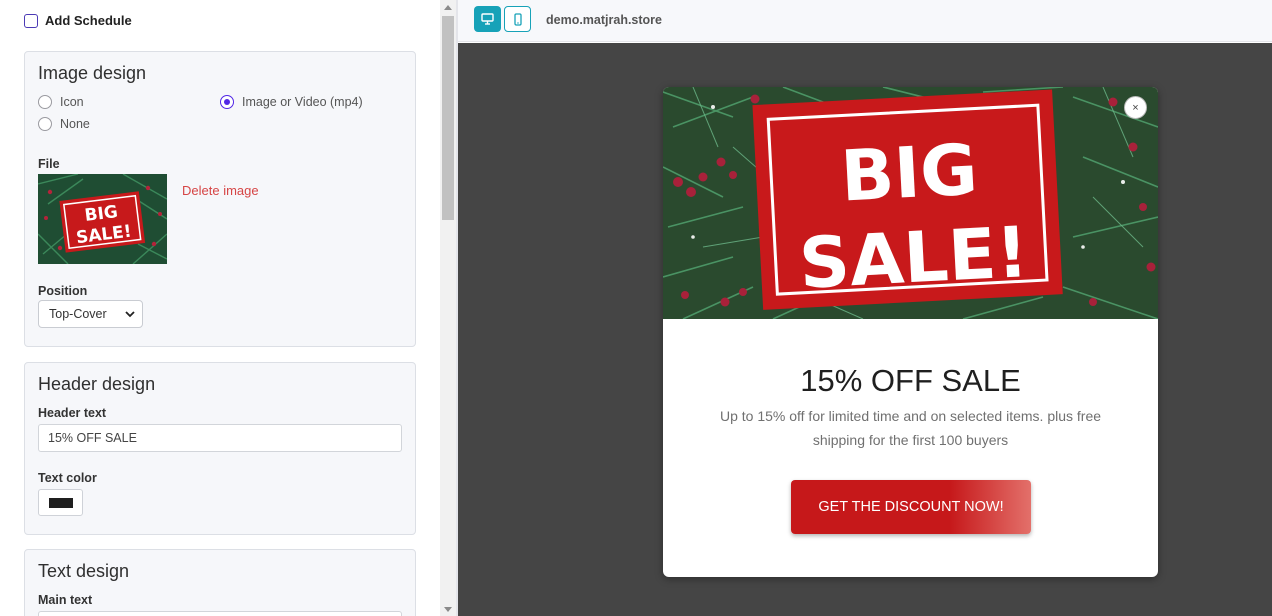  I want to click on popup-close-button: ×, so click(1135, 107).